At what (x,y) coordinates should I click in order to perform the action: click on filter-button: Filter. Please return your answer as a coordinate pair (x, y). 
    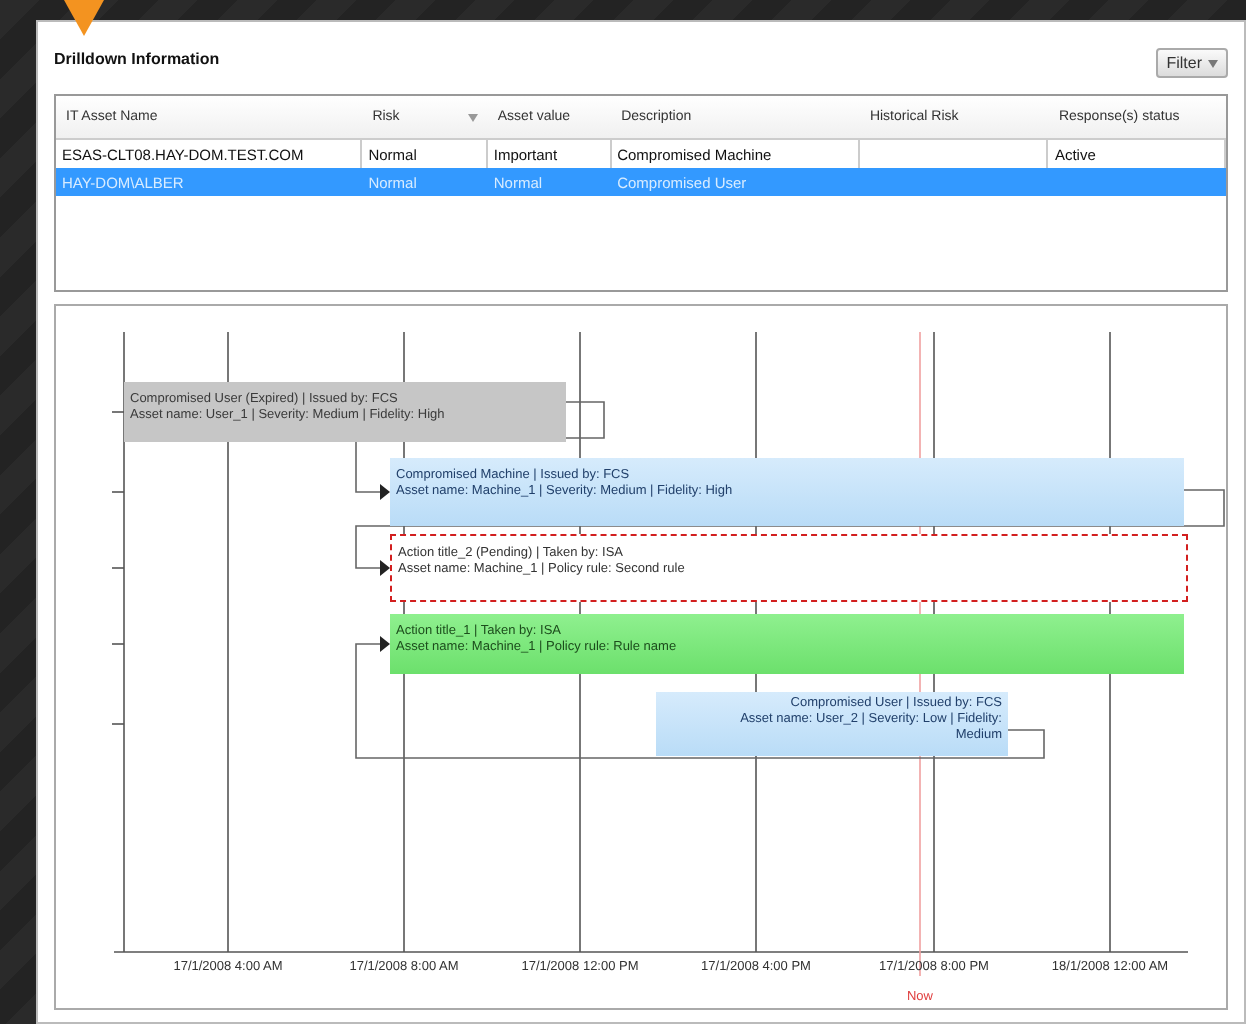
    Looking at the image, I should click on (1192, 63).